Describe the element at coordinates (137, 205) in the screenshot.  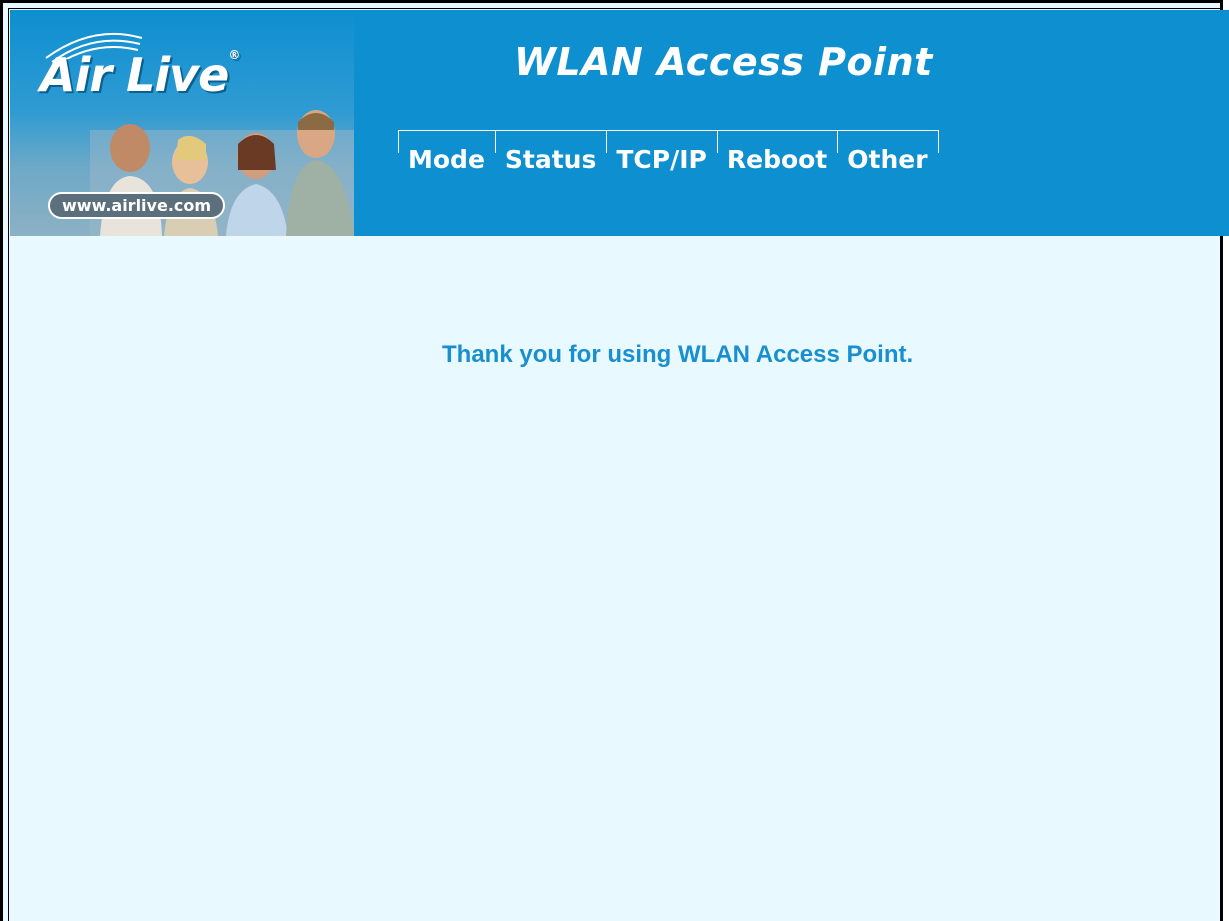
I see `website-url-badge: www.airlive.com` at that location.